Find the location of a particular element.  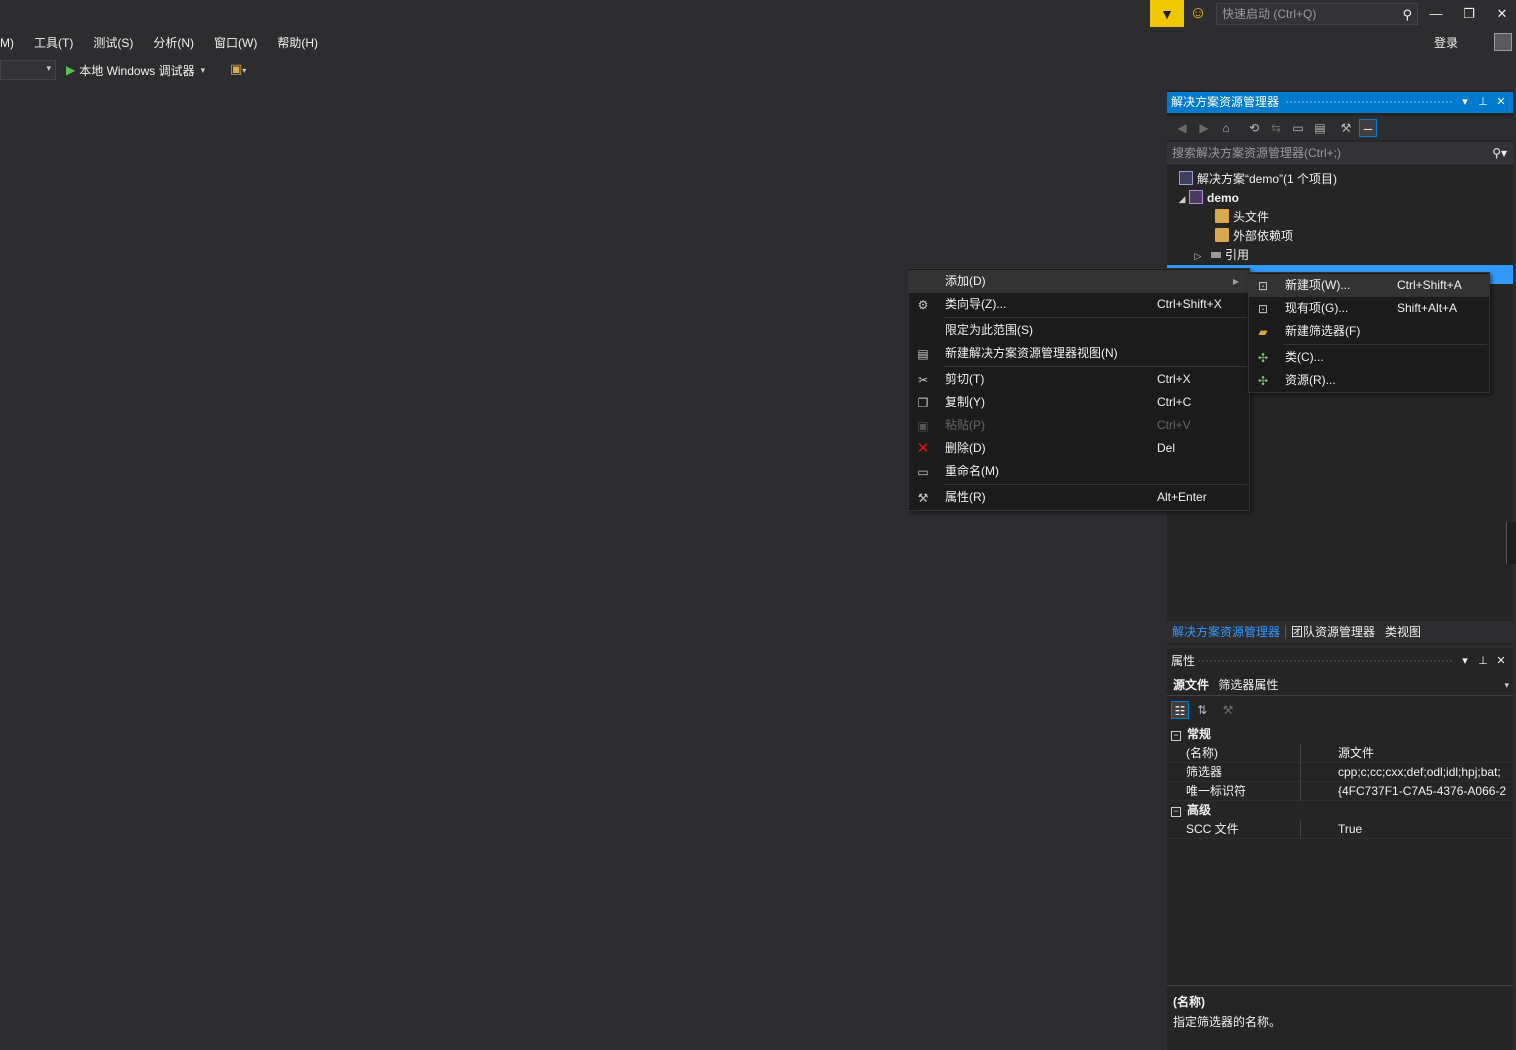

tab-solution-explorer: 解决方案资源管理器 is located at coordinates (1226, 632).